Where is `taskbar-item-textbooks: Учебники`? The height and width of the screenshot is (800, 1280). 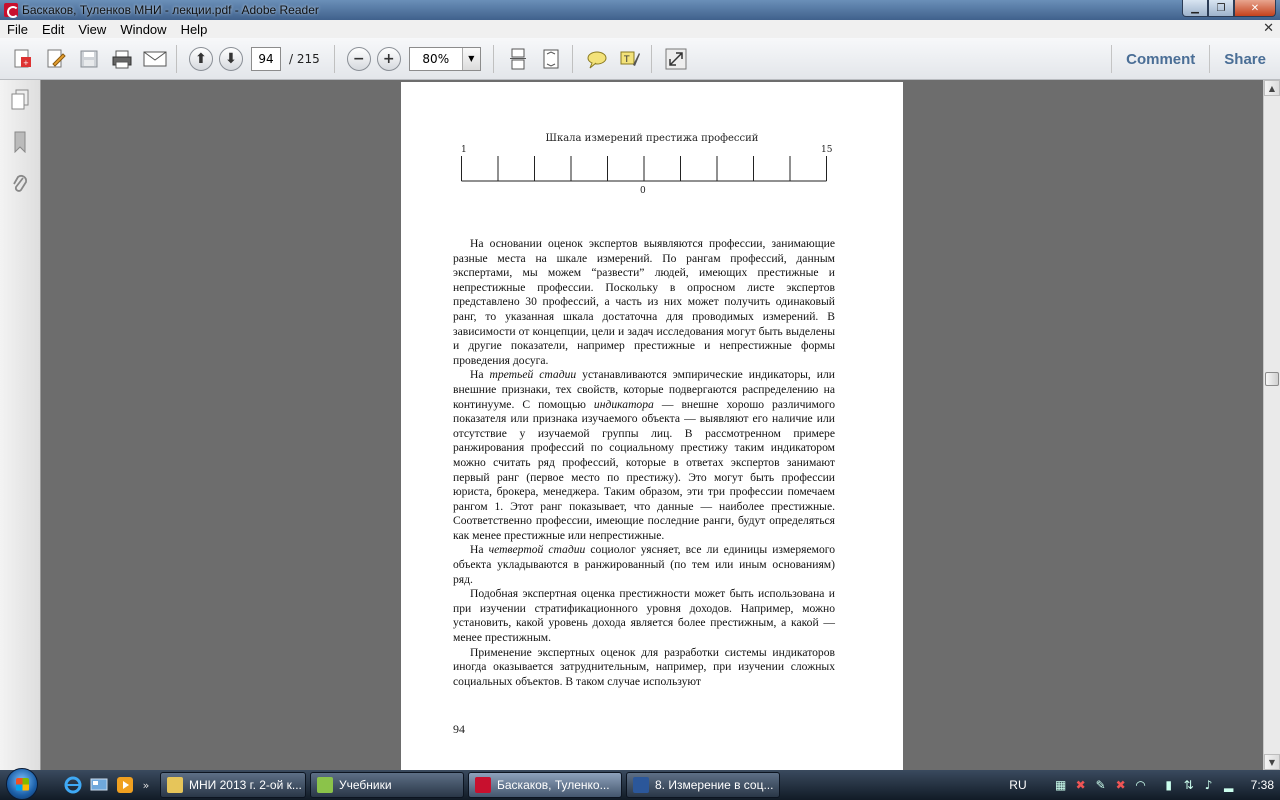 taskbar-item-textbooks: Учебники is located at coordinates (387, 785).